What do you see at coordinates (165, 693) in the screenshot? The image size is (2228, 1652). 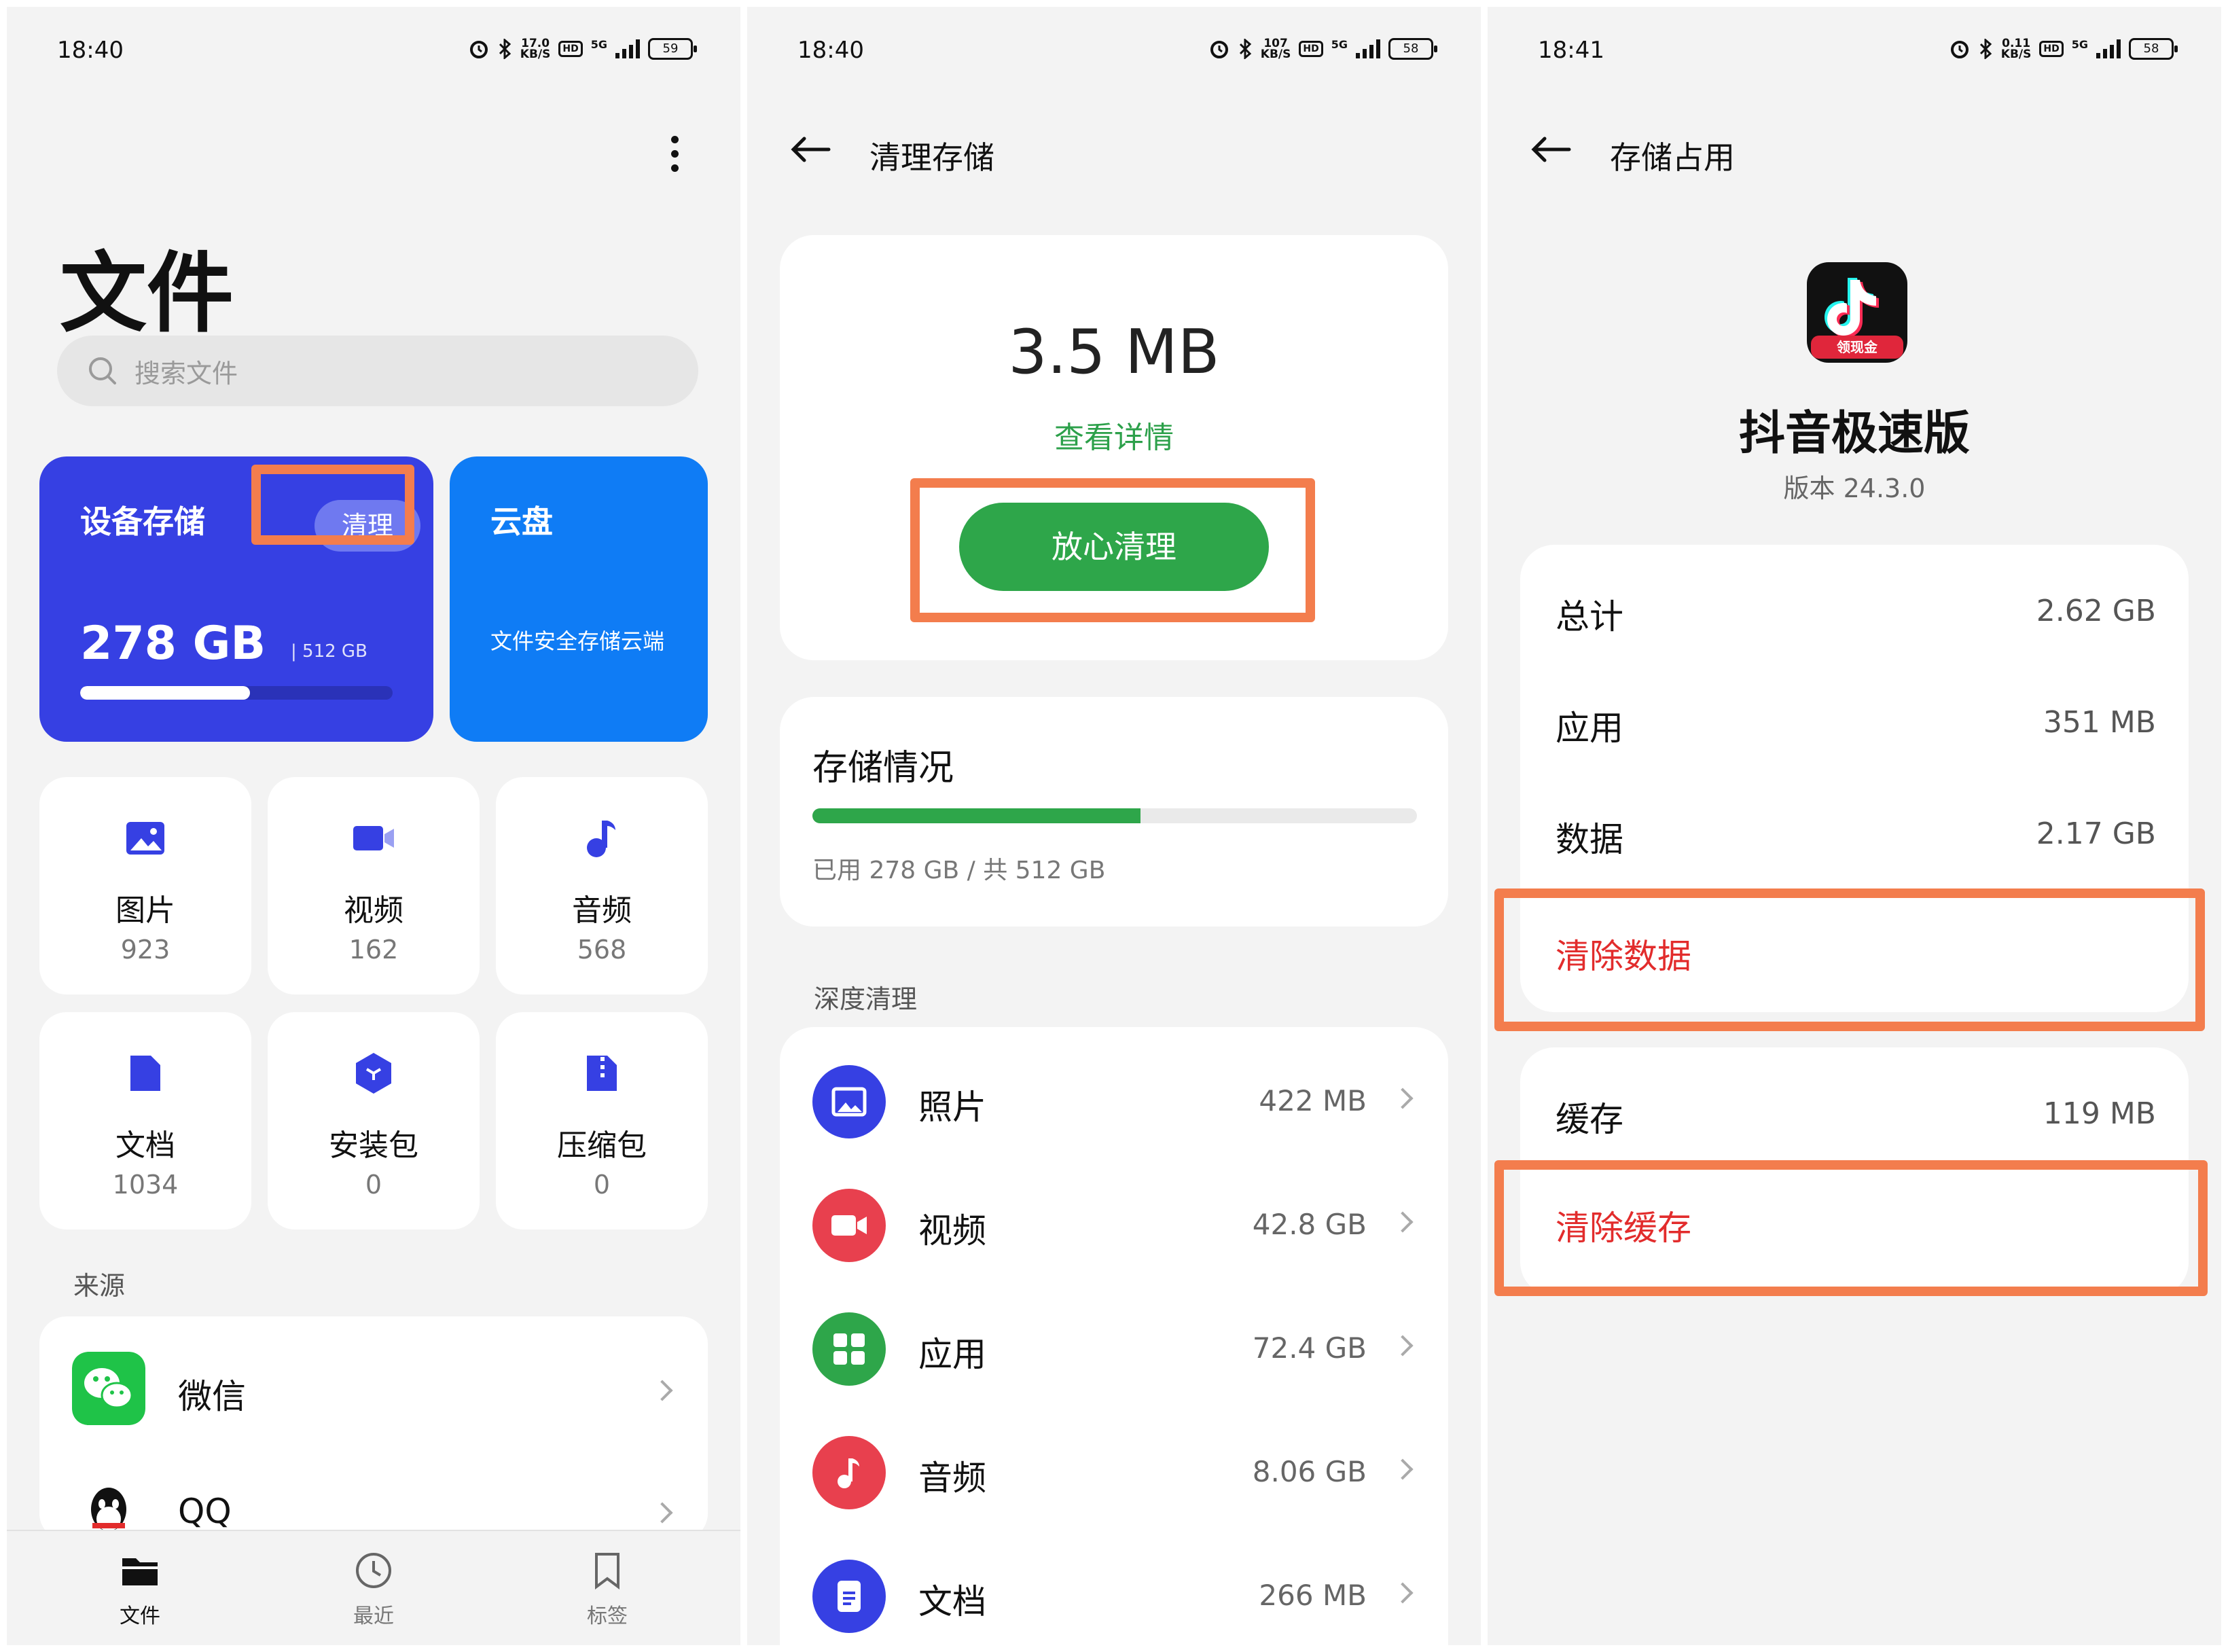 I see `device-storage-fill` at bounding box center [165, 693].